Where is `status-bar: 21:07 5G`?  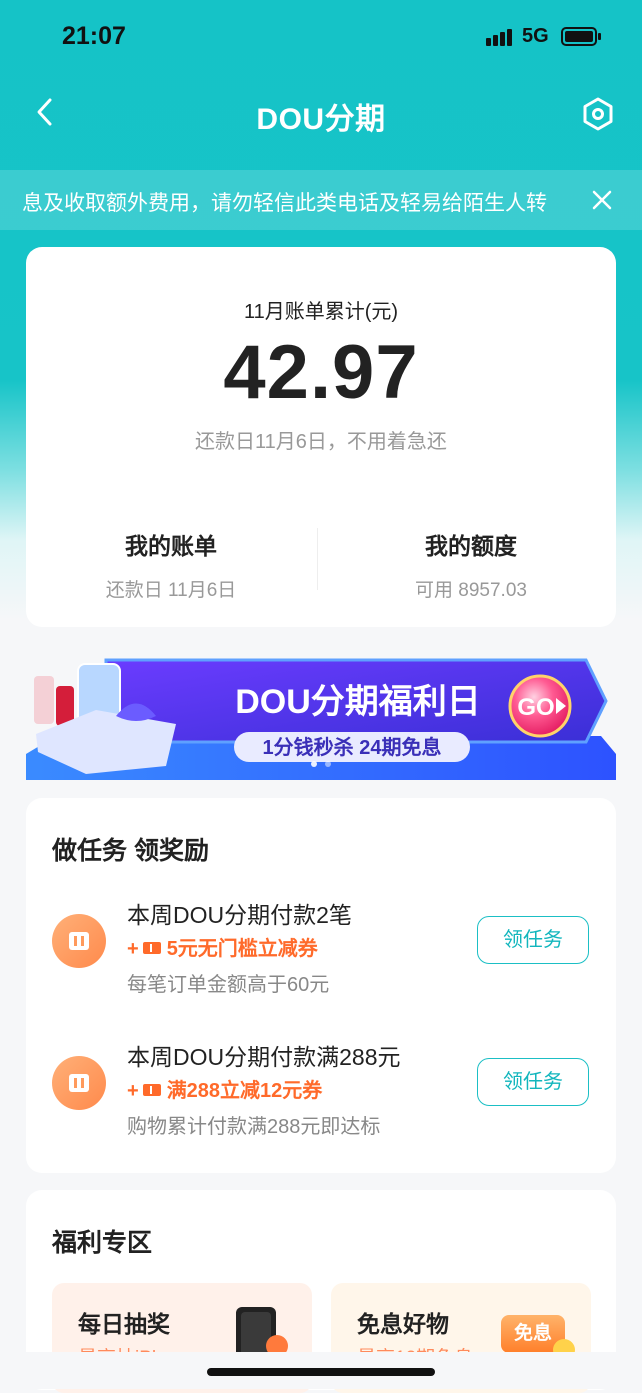
status-bar: 21:07 5G is located at coordinates (321, 36).